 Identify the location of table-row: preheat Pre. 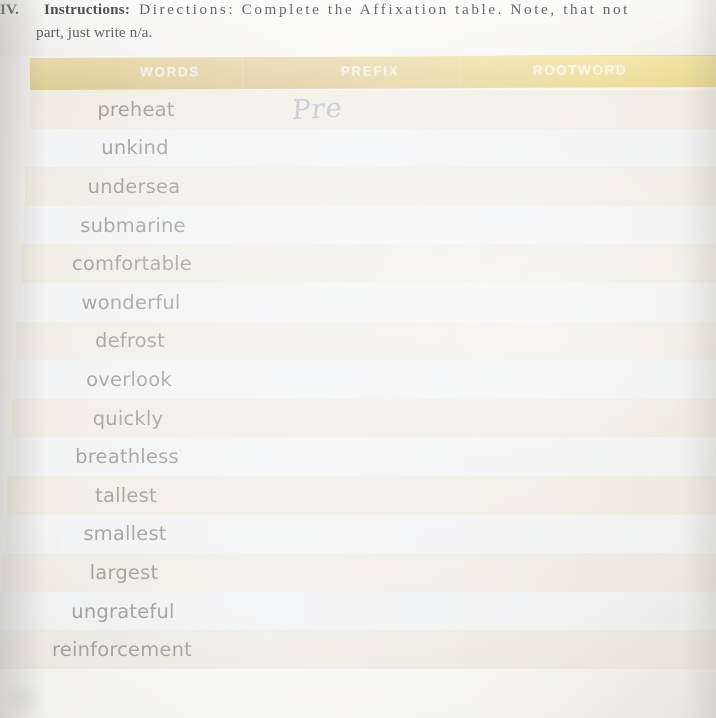
(373, 109).